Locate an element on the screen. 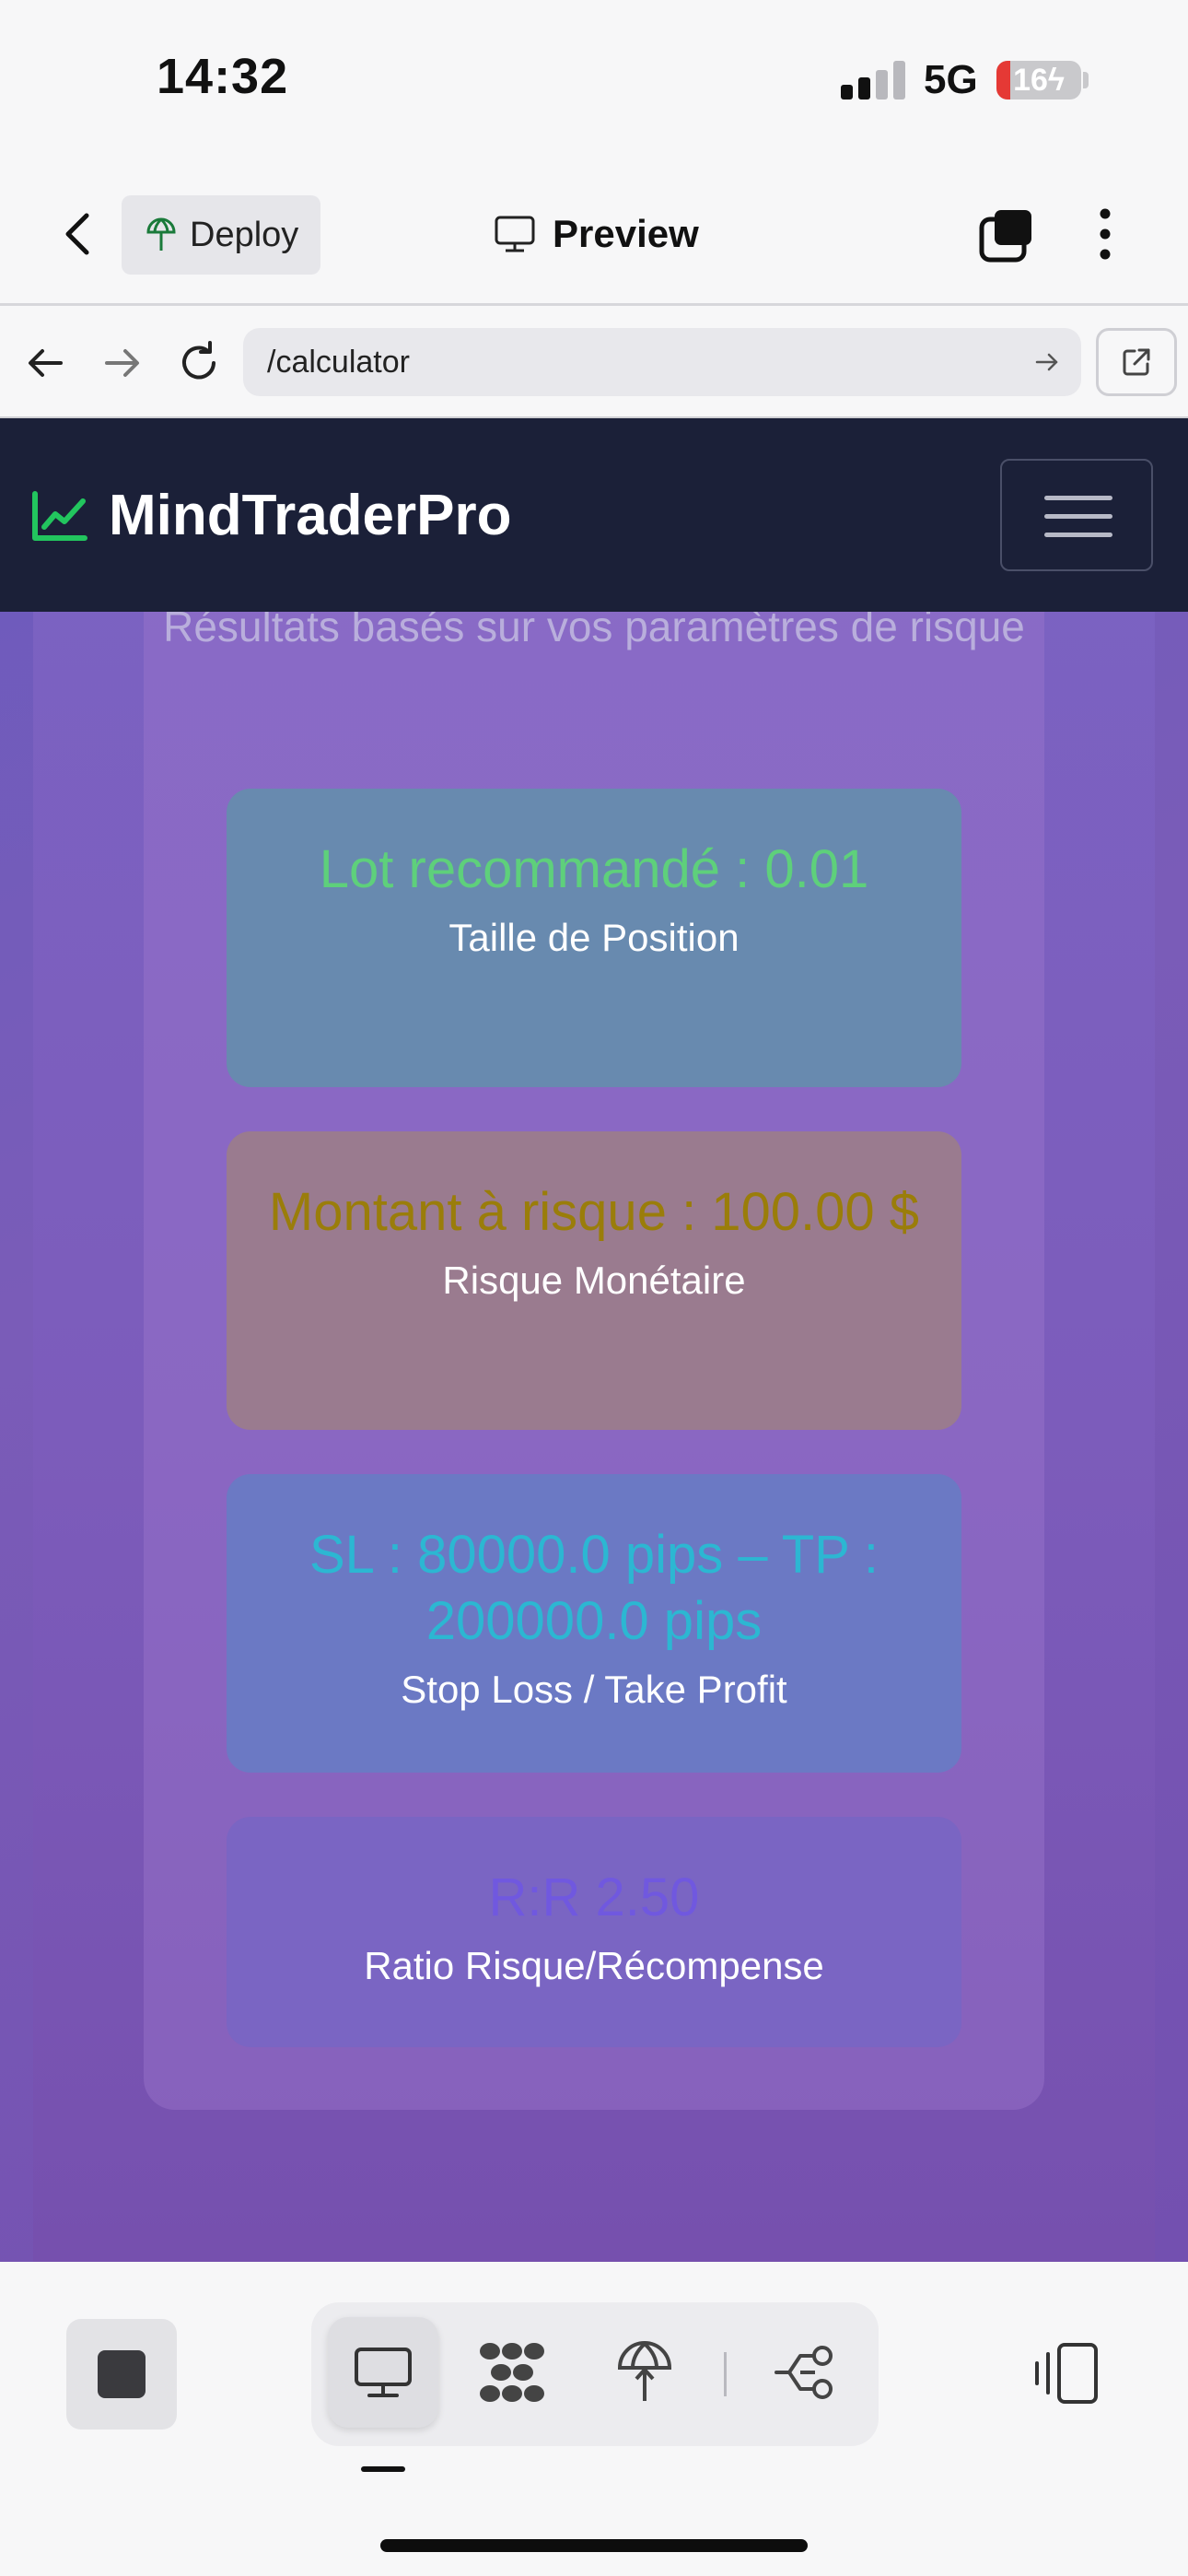 This screenshot has width=1188, height=2576. risk-amount-label: Risque Monétaire is located at coordinates (594, 1280).